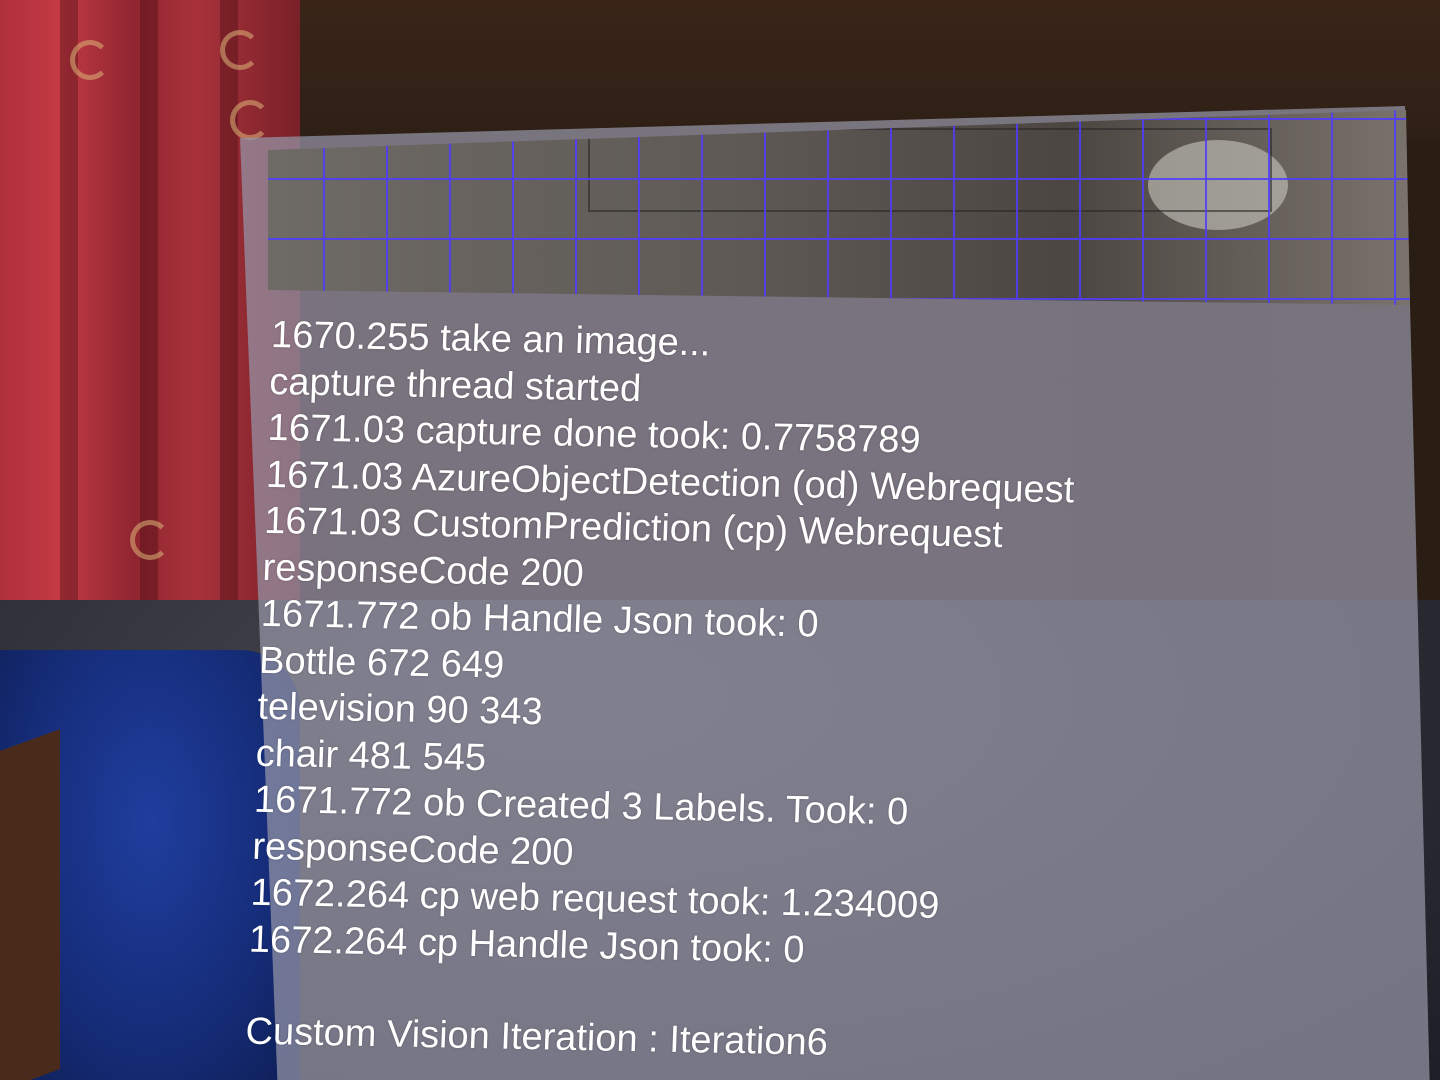  What do you see at coordinates (30, 904) in the screenshot?
I see `bed-frame` at bounding box center [30, 904].